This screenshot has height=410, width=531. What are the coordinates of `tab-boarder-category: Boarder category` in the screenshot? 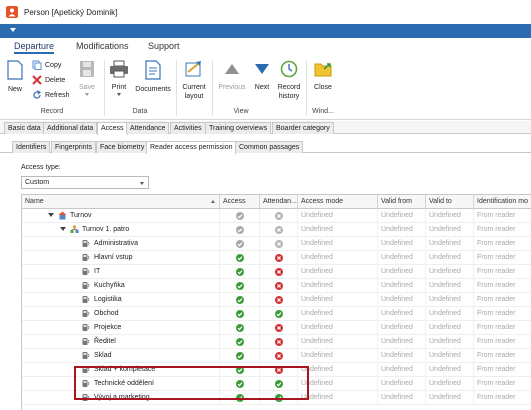 It's located at (303, 128).